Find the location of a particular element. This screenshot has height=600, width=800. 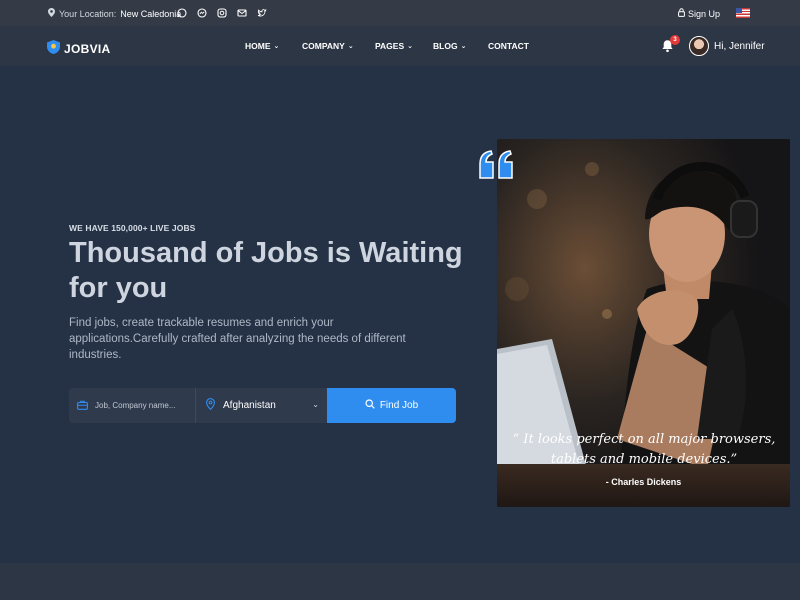

location-info: Your Location: New Caledonia is located at coordinates (114, 13).